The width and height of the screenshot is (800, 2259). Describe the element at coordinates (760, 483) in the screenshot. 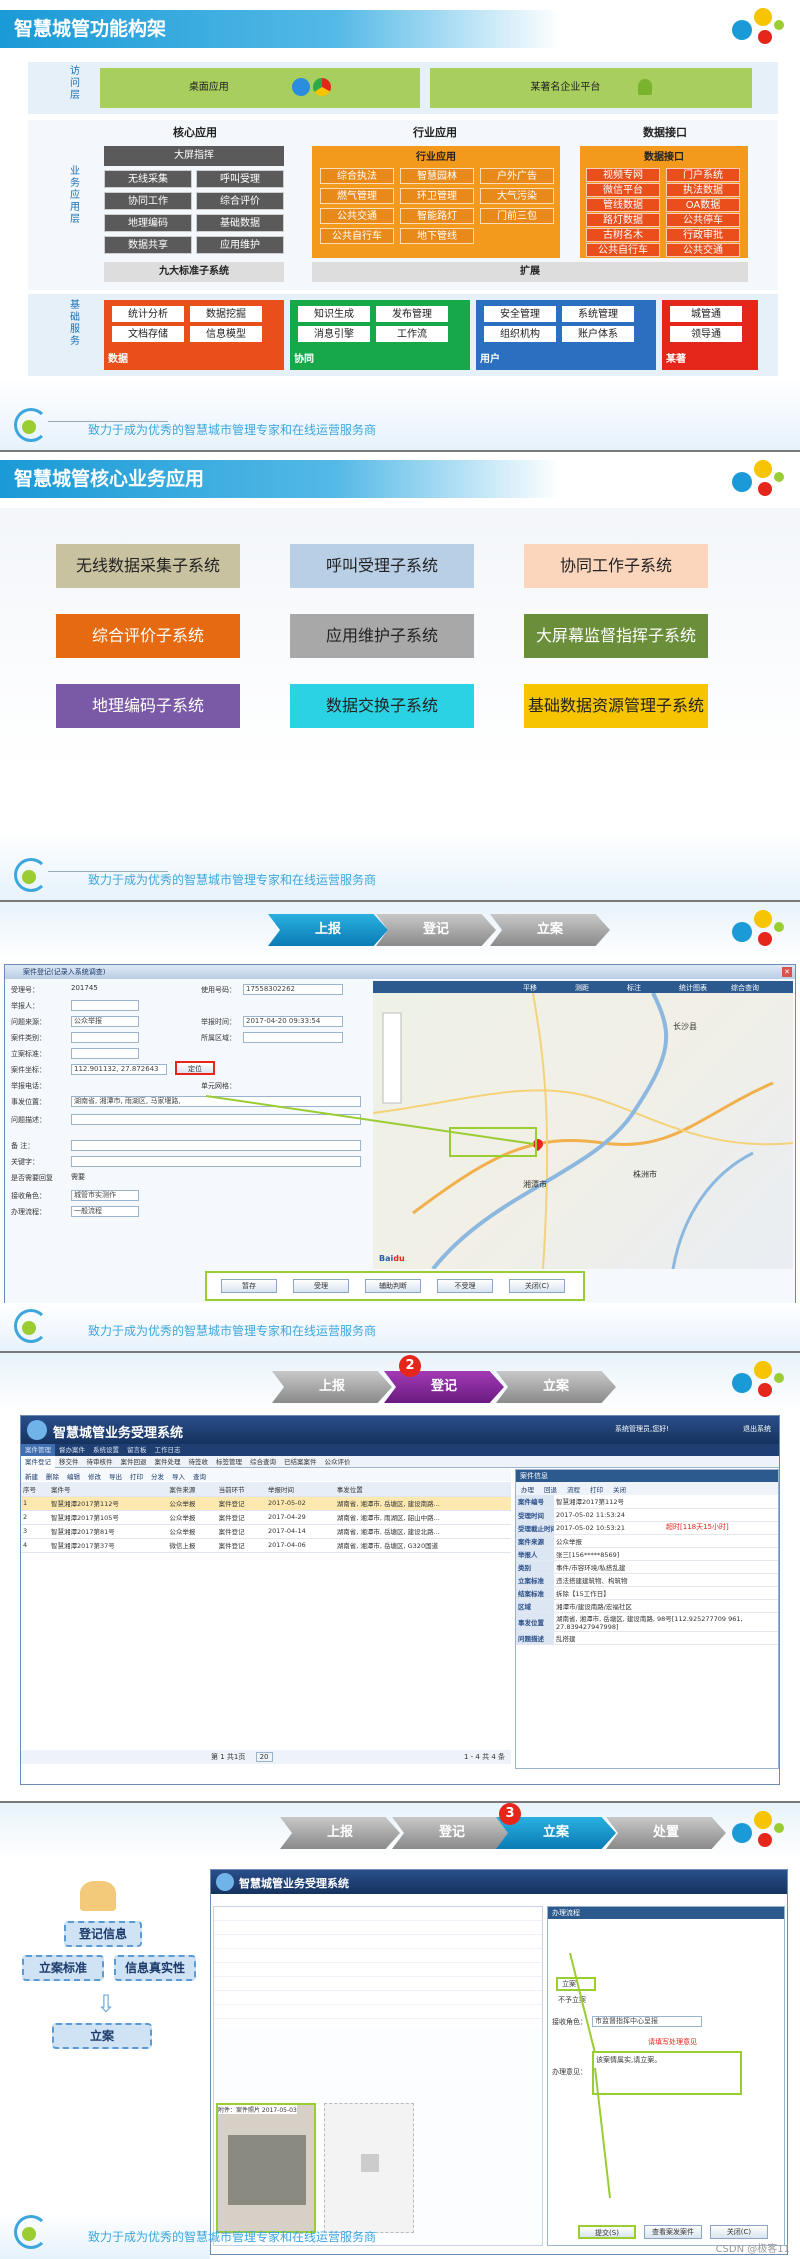

I see `logo-dots` at that location.